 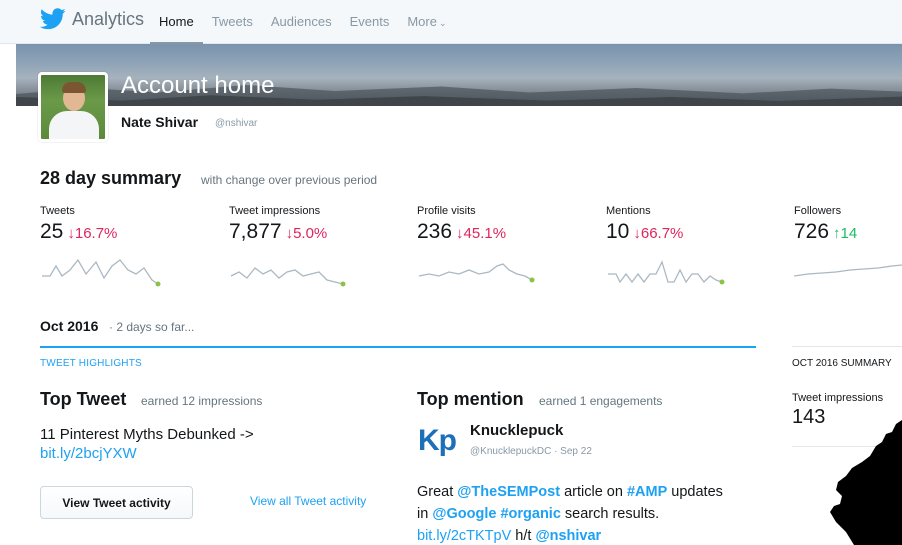 I want to click on twitter-bird-icon, so click(x=53, y=19).